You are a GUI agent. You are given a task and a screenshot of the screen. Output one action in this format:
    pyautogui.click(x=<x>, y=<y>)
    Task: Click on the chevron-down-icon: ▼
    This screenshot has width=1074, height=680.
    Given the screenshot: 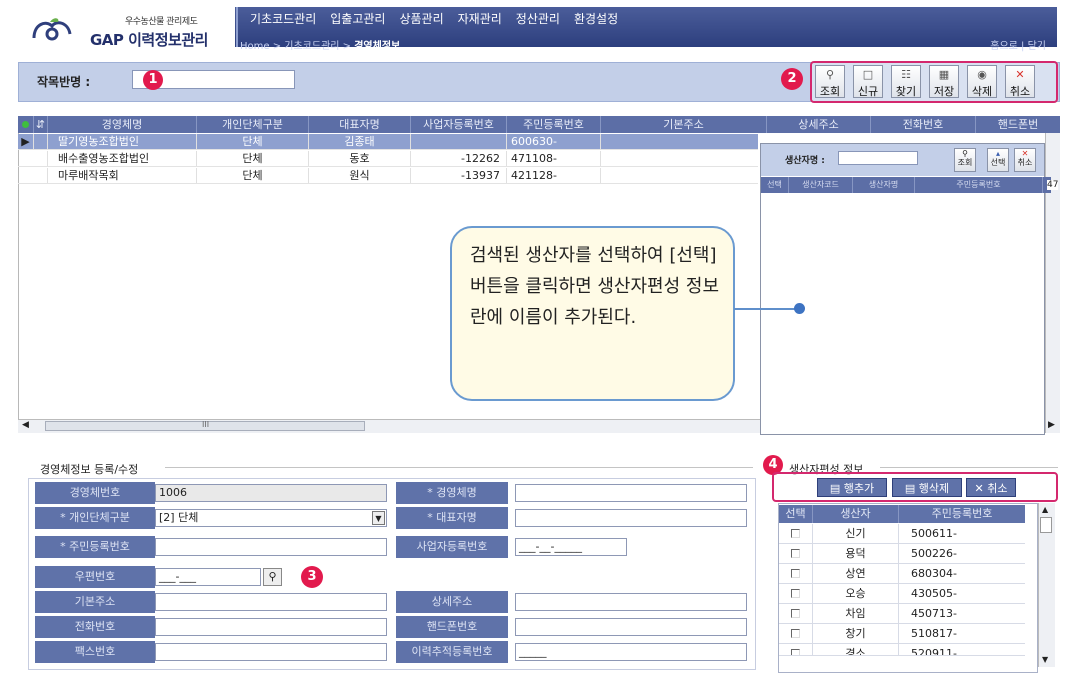 What is the action you would take?
    pyautogui.click(x=378, y=518)
    